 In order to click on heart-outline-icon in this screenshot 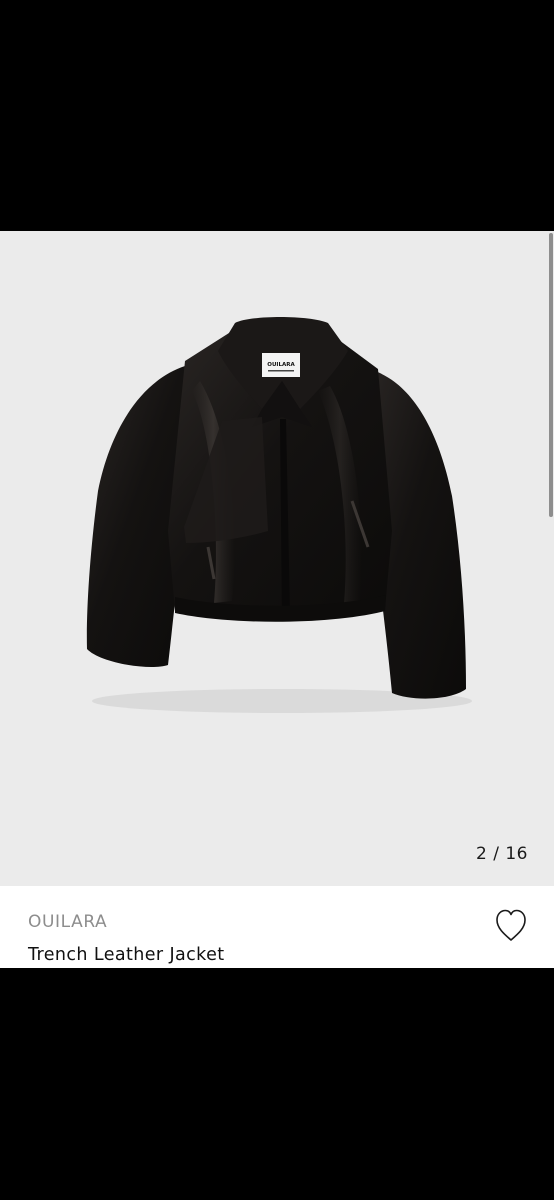, I will do `click(511, 925)`.